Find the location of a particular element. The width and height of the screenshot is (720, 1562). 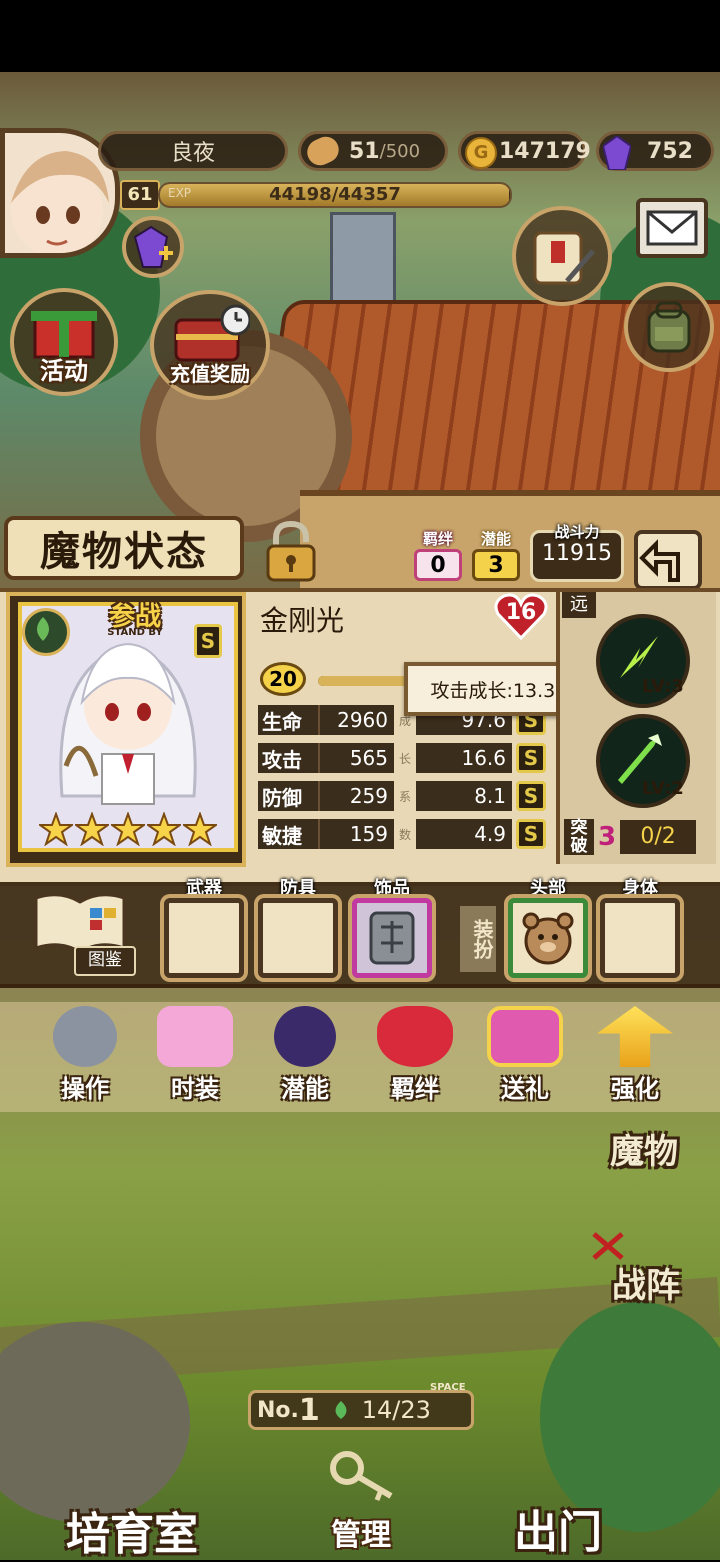

monster-level-badge: 16 is located at coordinates (521, 616).